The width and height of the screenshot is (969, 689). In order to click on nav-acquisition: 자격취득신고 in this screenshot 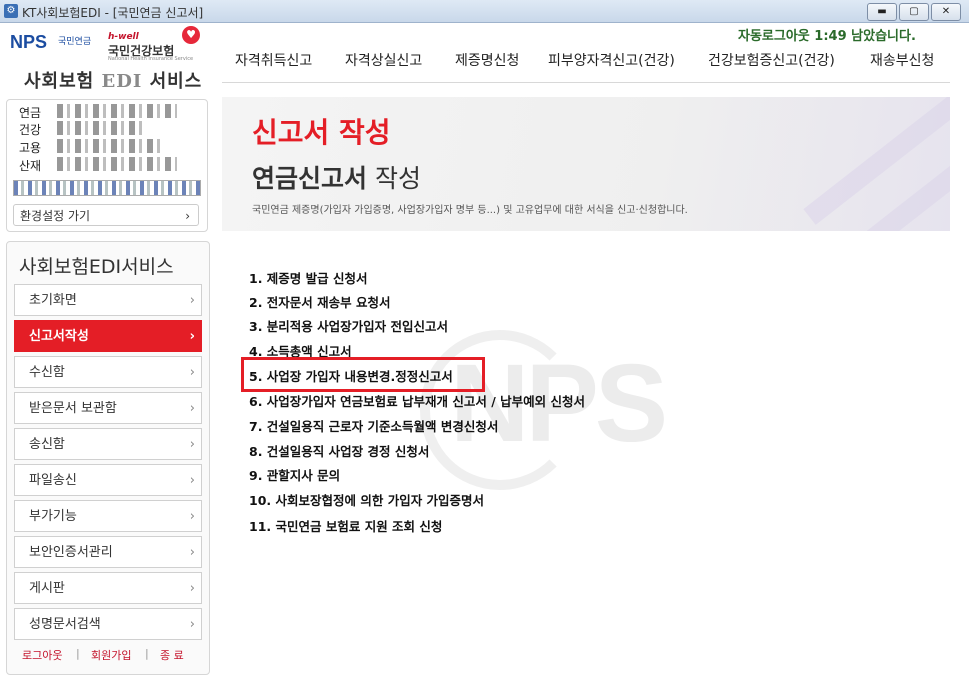, I will do `click(273, 60)`.